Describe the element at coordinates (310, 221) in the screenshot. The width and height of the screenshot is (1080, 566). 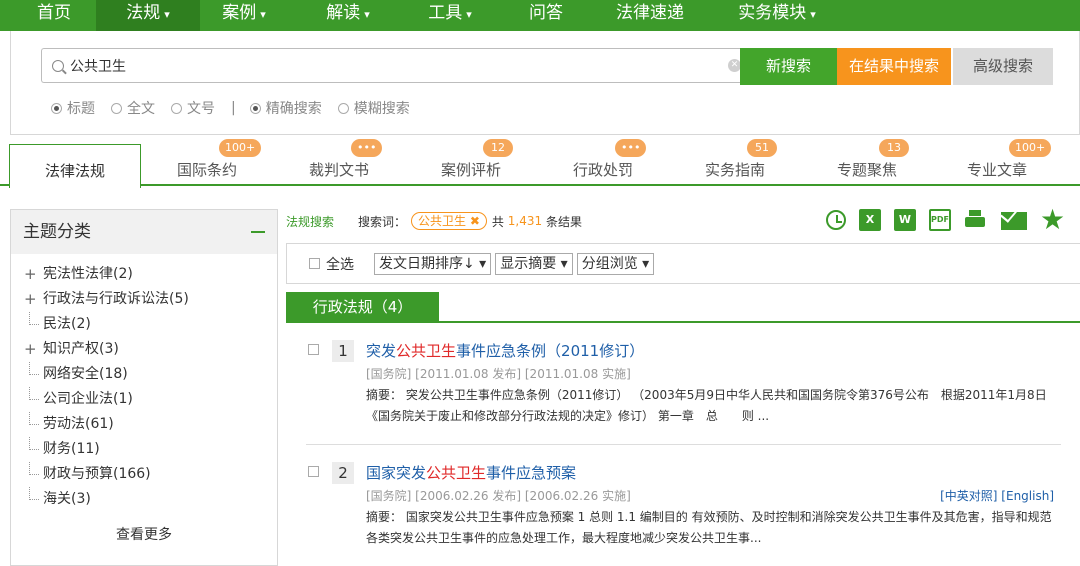
I see `breadcrumb: 法规搜索` at that location.